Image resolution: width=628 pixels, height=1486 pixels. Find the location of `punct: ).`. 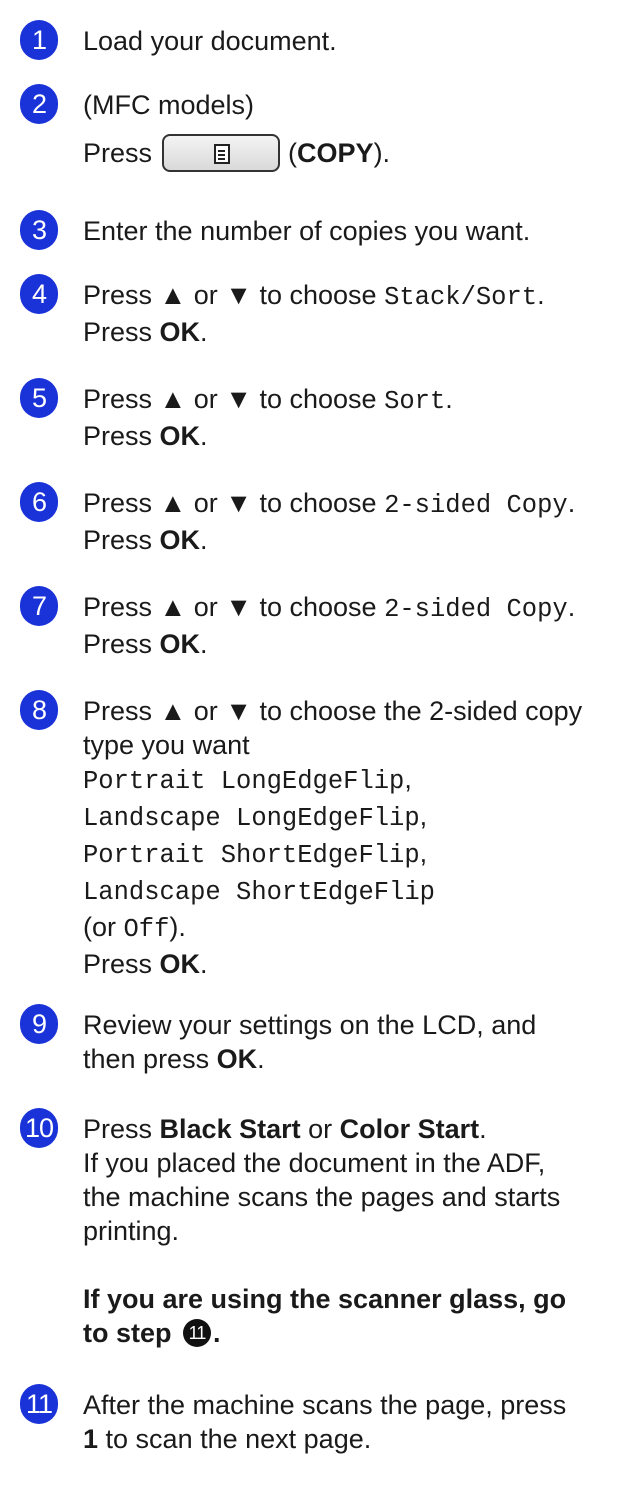

punct: ). is located at coordinates (177, 927).